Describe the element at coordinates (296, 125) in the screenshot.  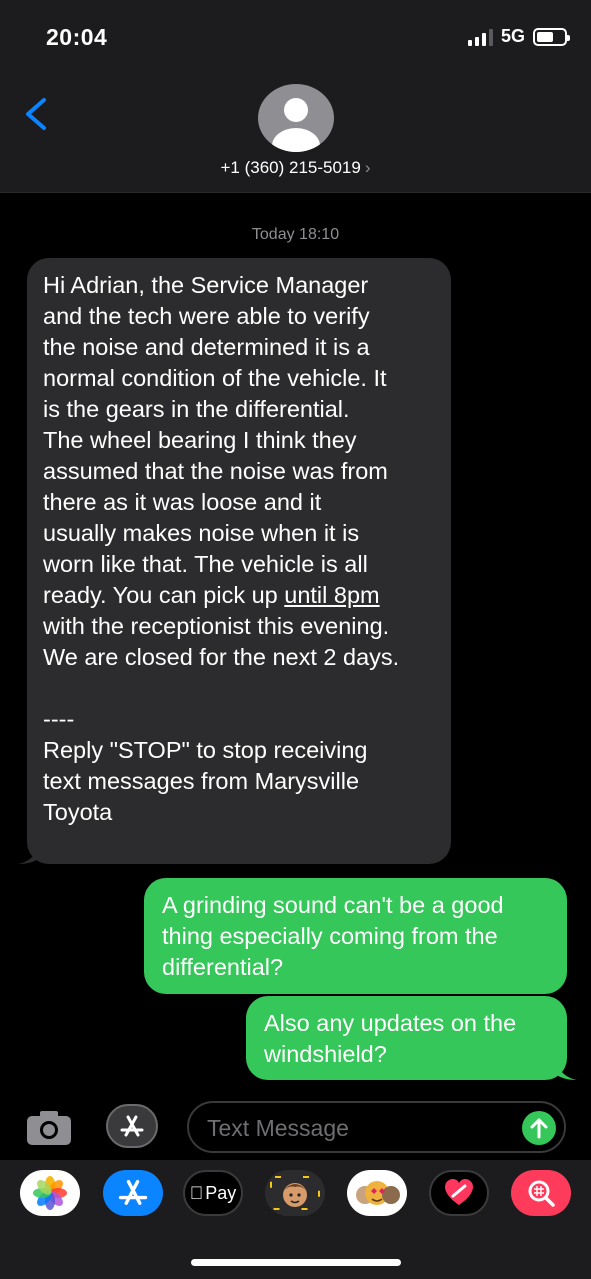
I see `person-icon` at that location.